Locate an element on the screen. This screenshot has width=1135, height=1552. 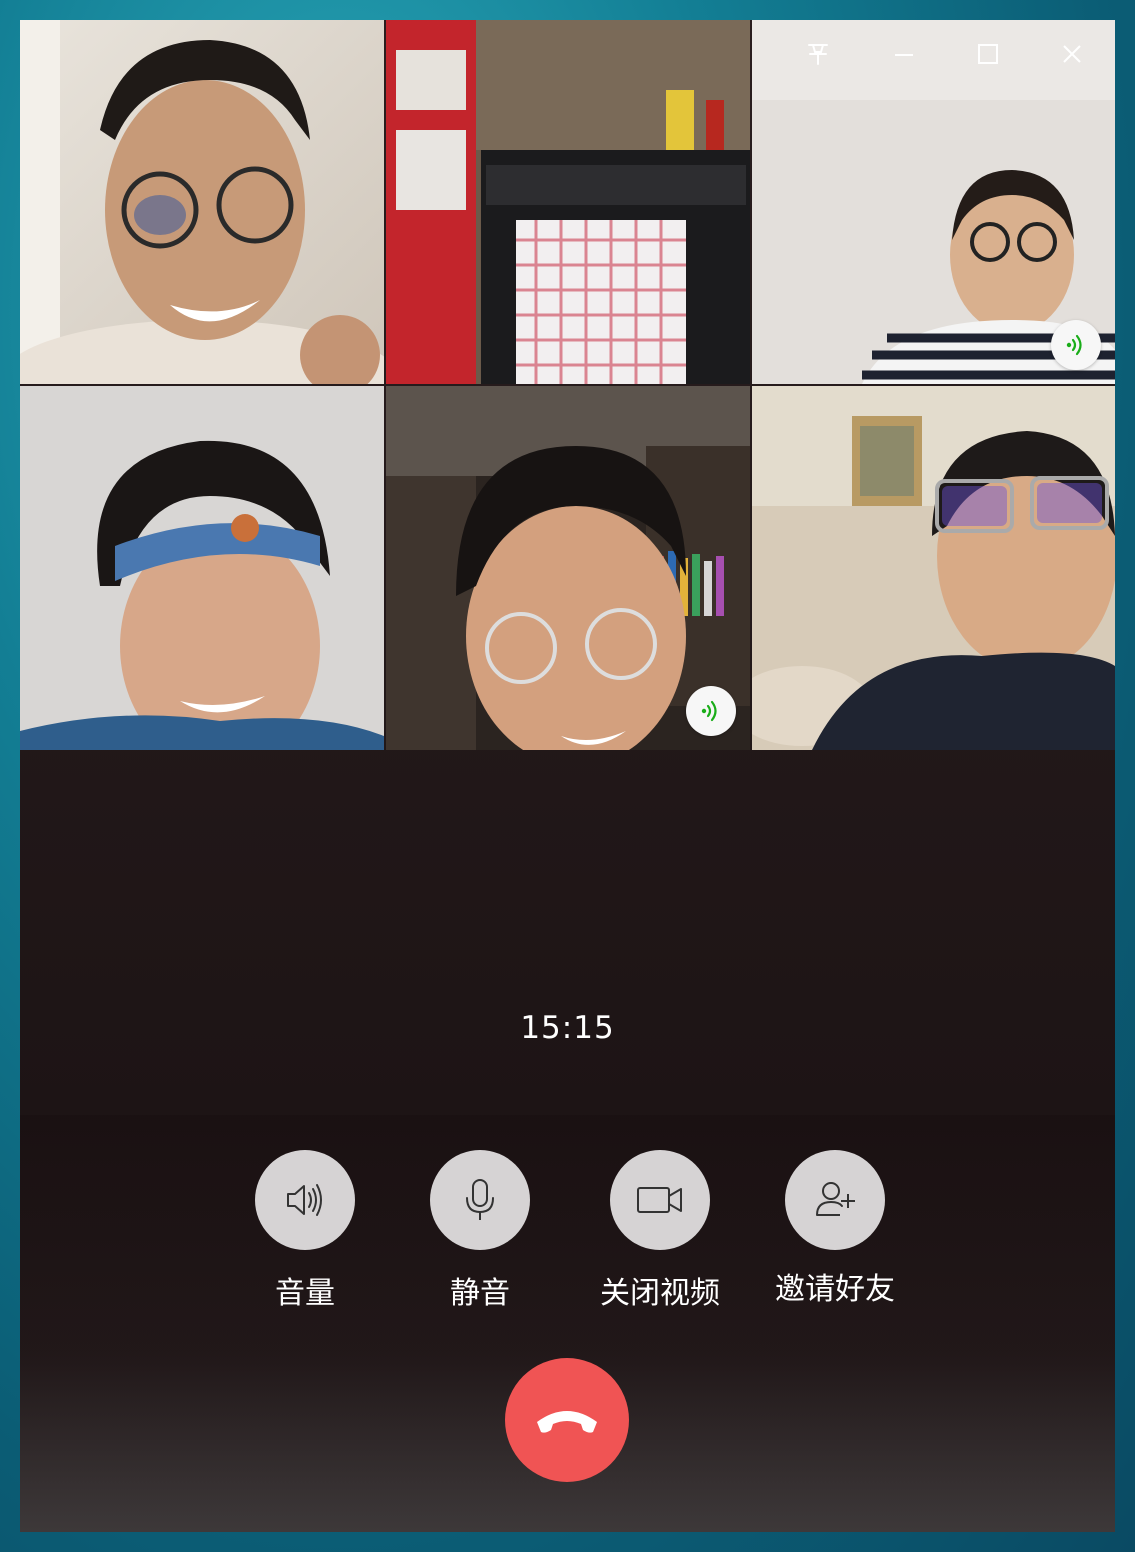
mute-button is located at coordinates (480, 1200).